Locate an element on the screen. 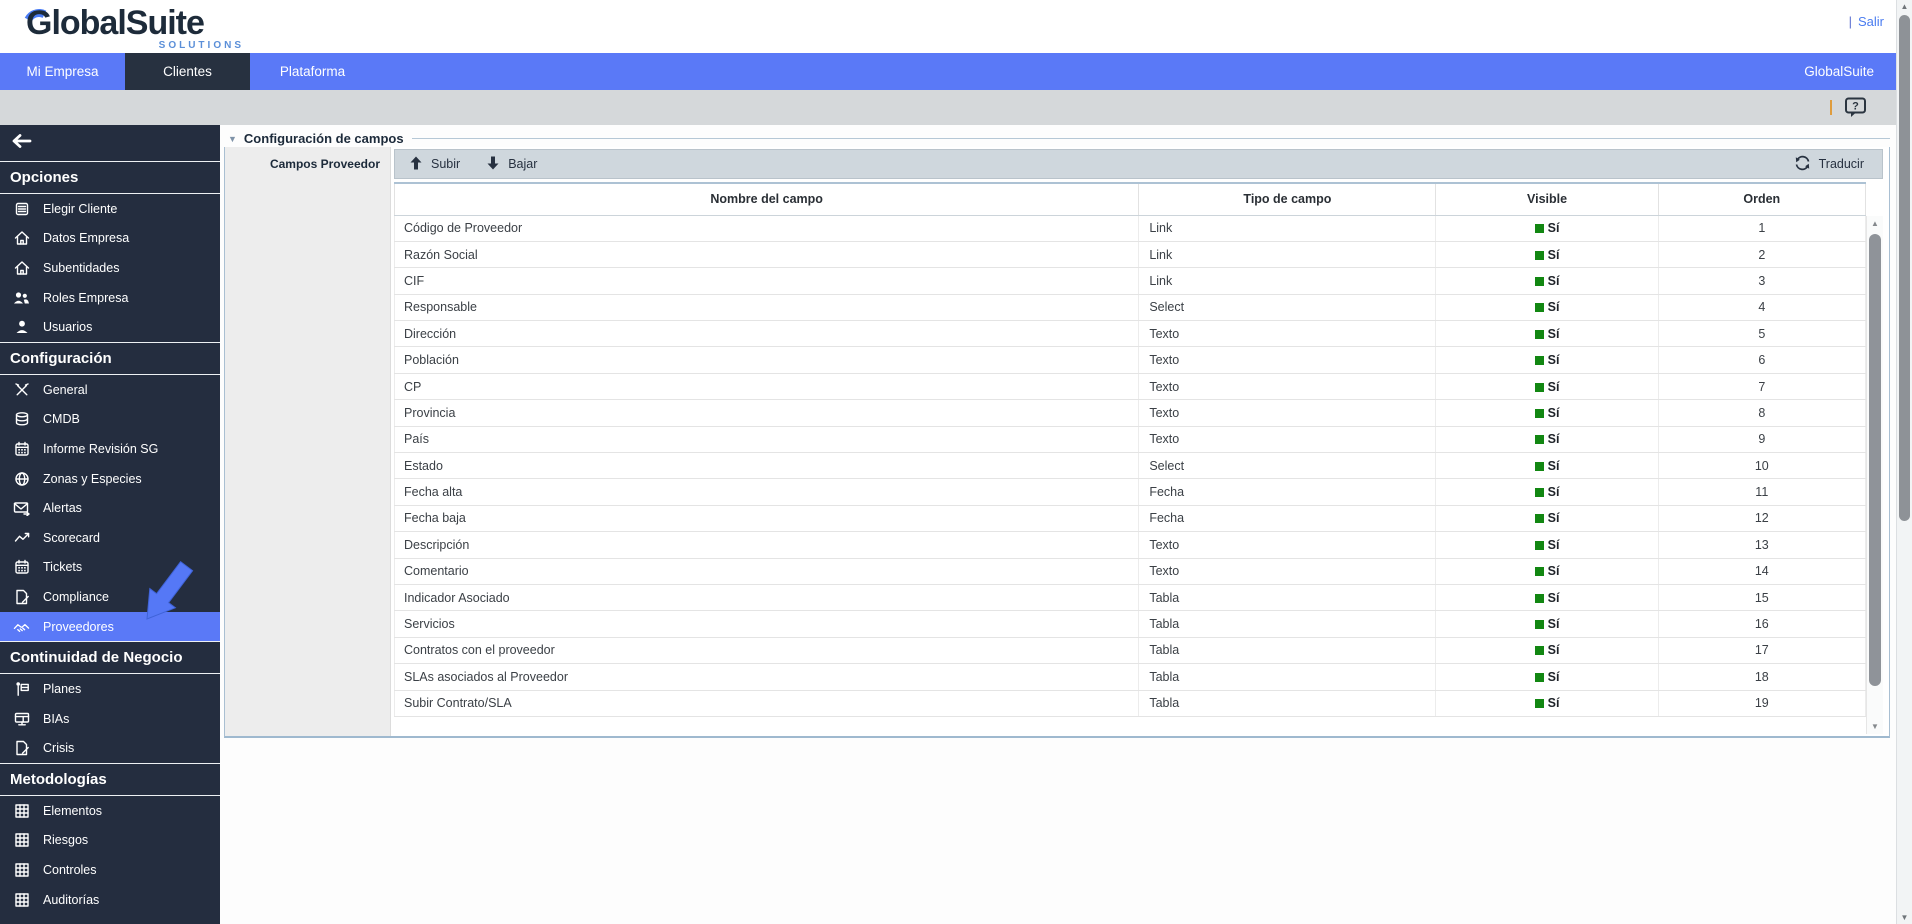 The width and height of the screenshot is (1912, 924). sidebar-item-scorecard: Scorecard is located at coordinates (110, 538).